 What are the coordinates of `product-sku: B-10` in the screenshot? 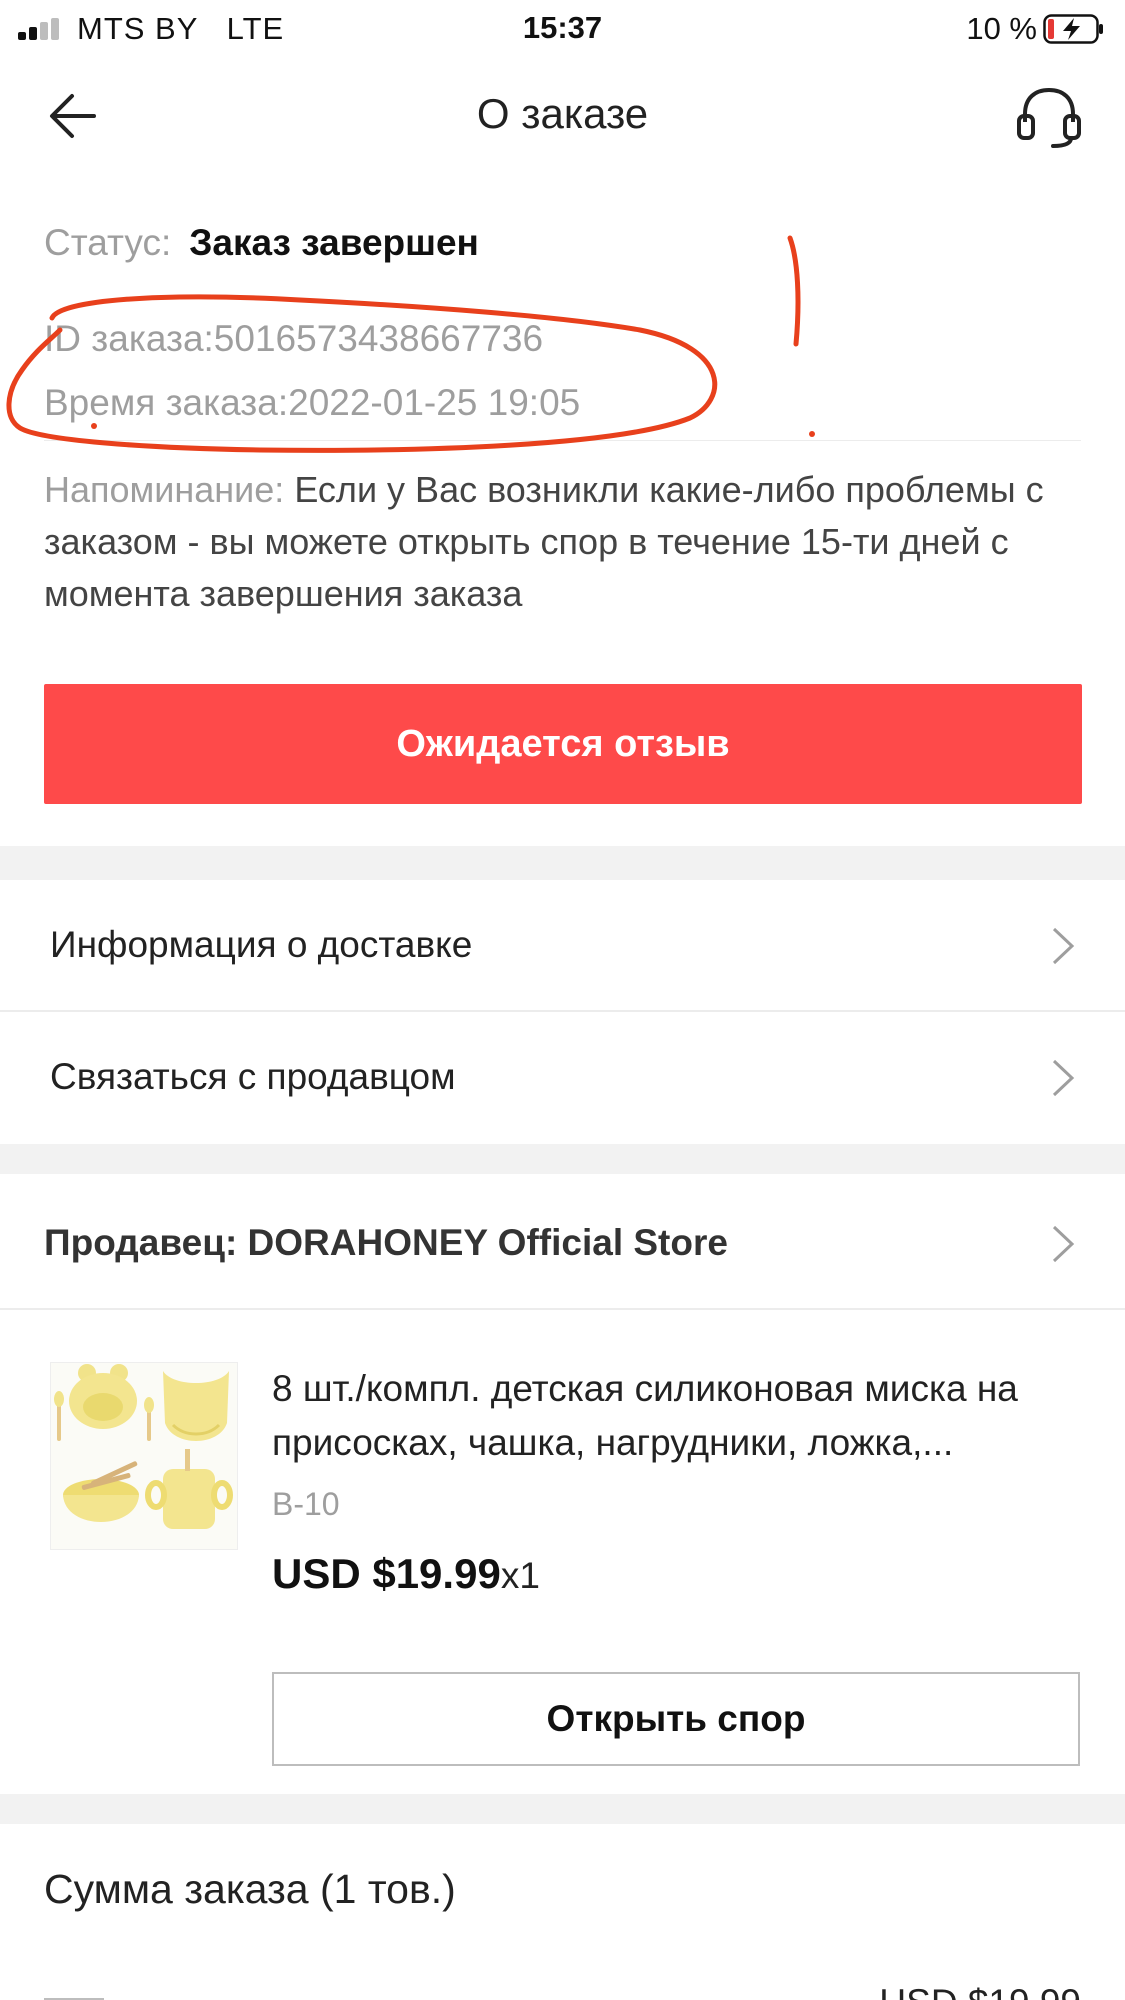 It's located at (306, 1504).